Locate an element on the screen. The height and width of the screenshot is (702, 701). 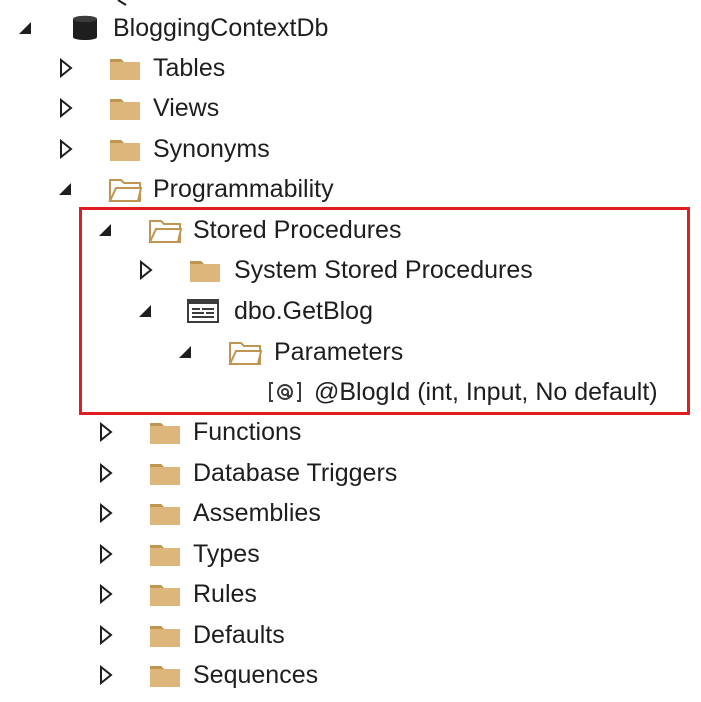
tree-node-label: Views is located at coordinates (186, 108).